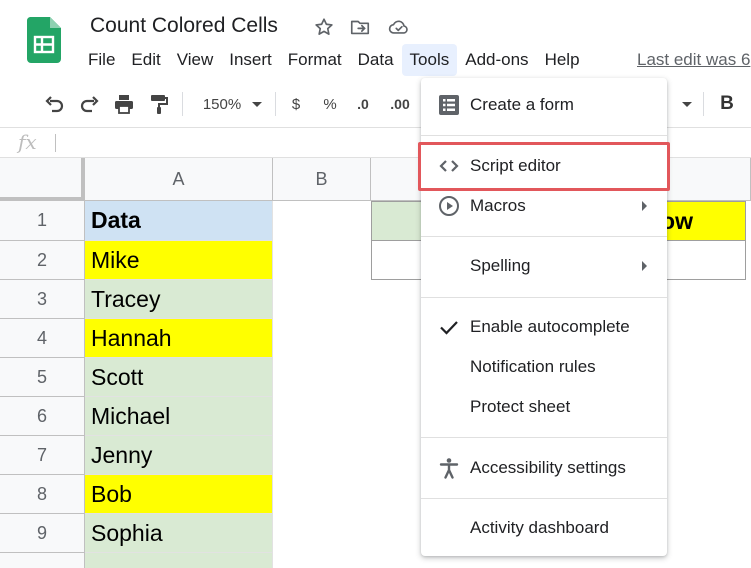  What do you see at coordinates (693, 60) in the screenshot?
I see `last-edit-link: Last edit was 6` at bounding box center [693, 60].